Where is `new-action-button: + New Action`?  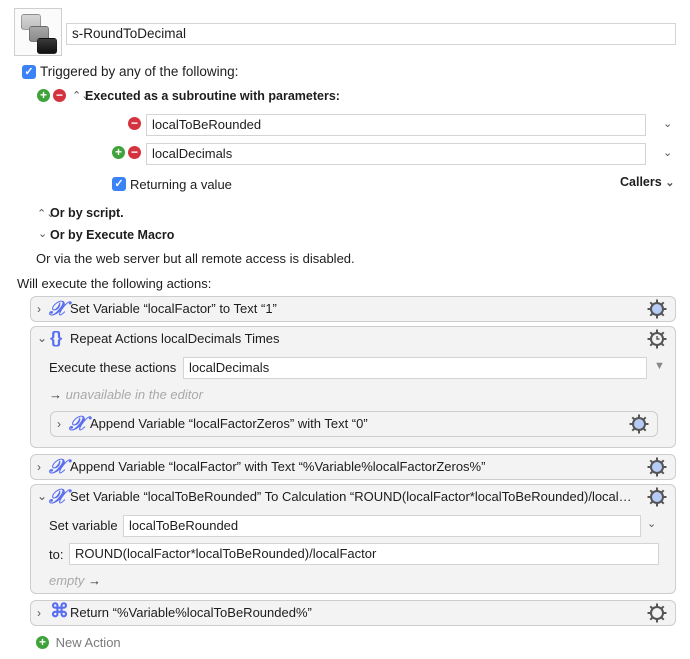 new-action-button: + New Action is located at coordinates (78, 642).